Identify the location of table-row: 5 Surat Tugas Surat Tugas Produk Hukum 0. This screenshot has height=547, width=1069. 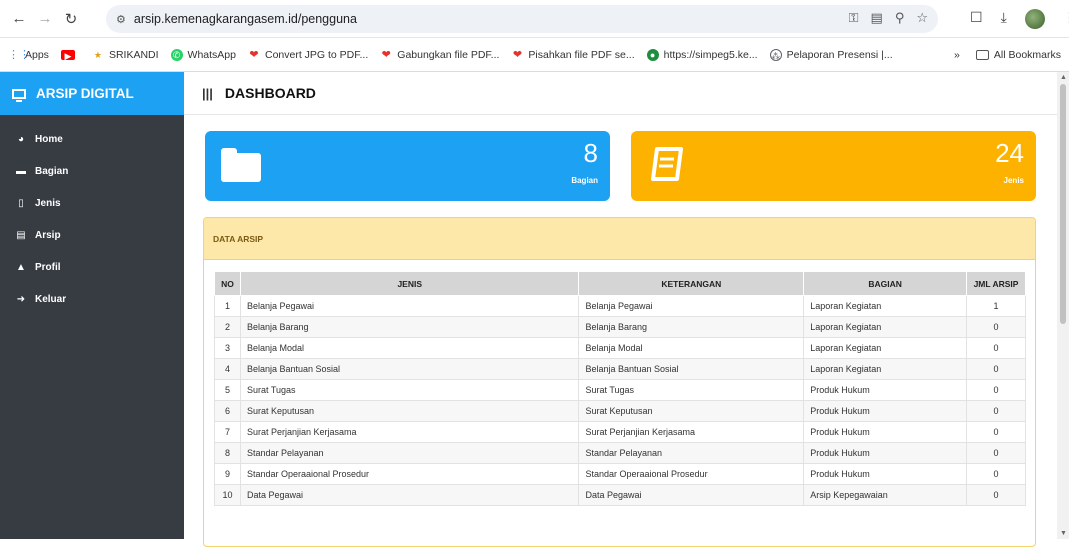
(620, 390).